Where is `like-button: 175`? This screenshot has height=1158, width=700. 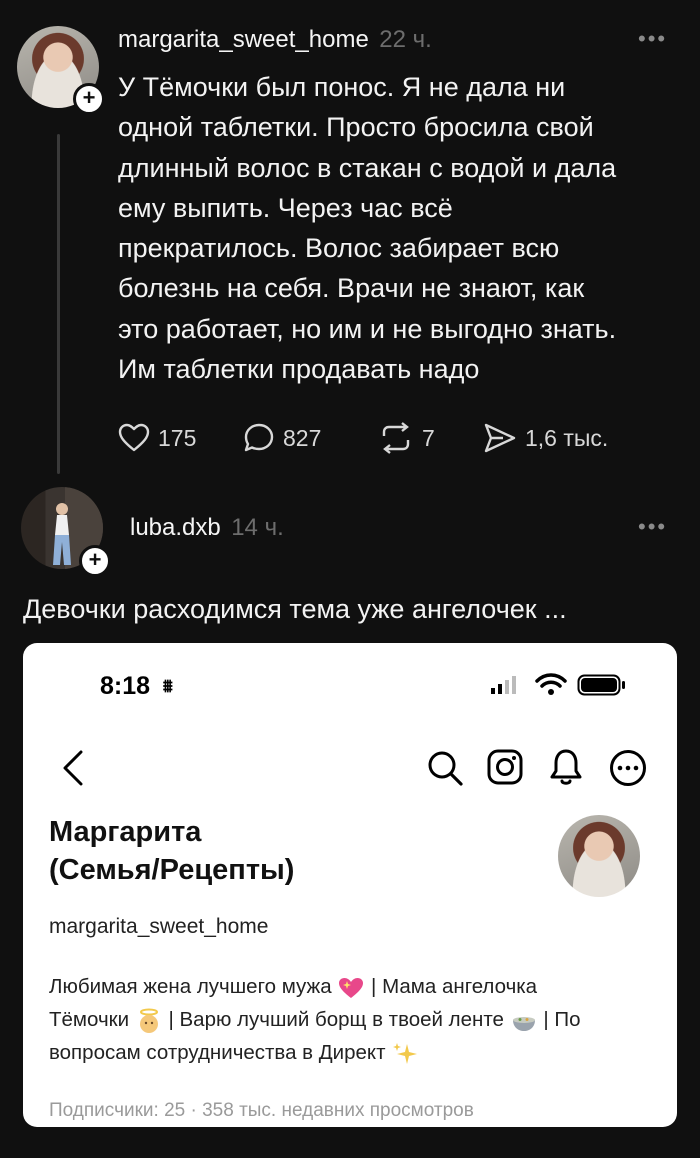 like-button: 175 is located at coordinates (180, 438).